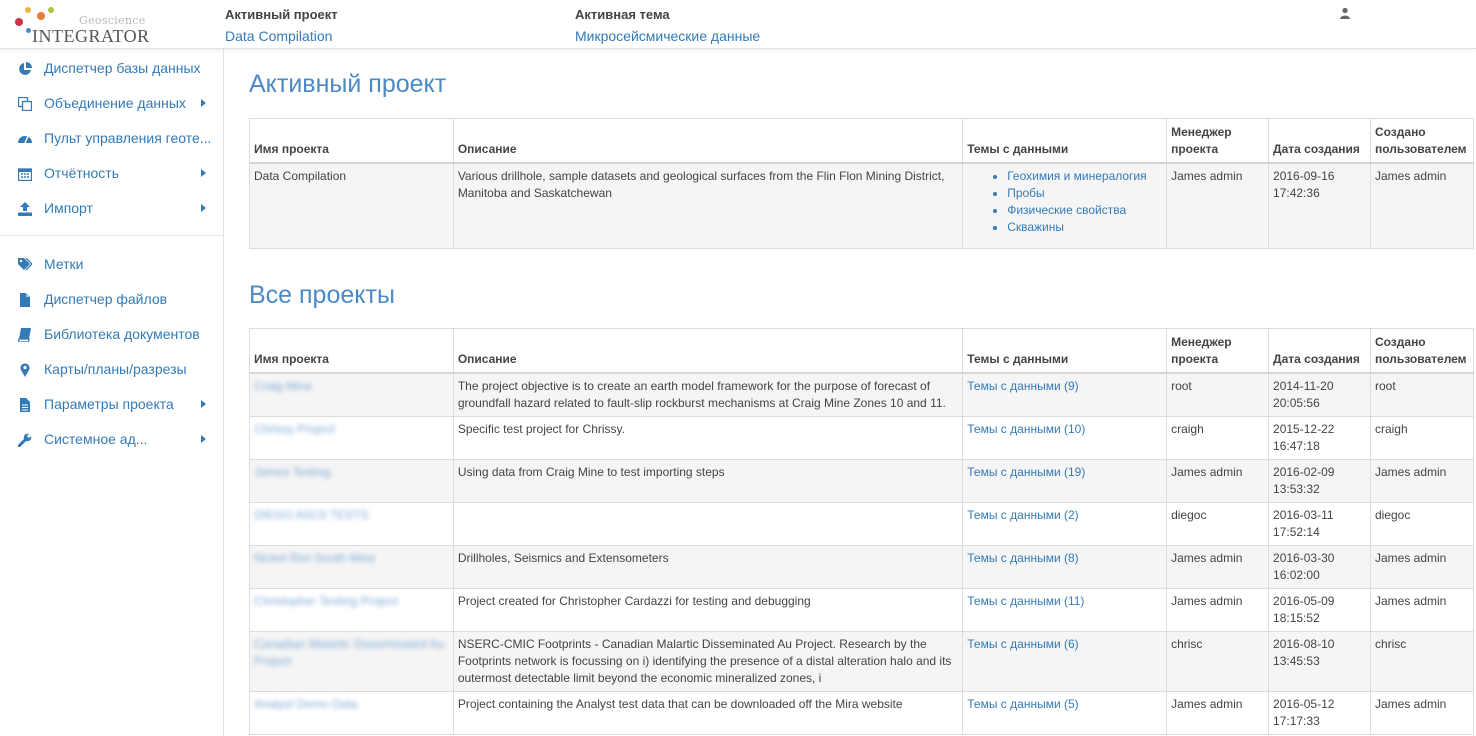 The image size is (1476, 736). What do you see at coordinates (1319, 394) in the screenshot?
I see `project-date-cell: 2014-11-20 20:05:56` at bounding box center [1319, 394].